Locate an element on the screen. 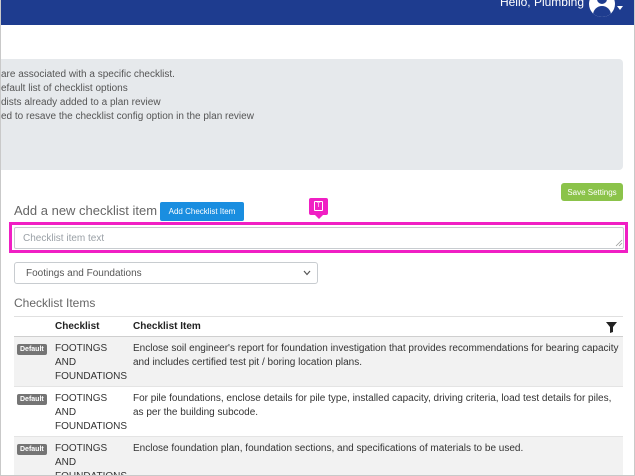 This screenshot has height=476, width=635. info-line: dists already added to a plan review is located at coordinates (81, 102).